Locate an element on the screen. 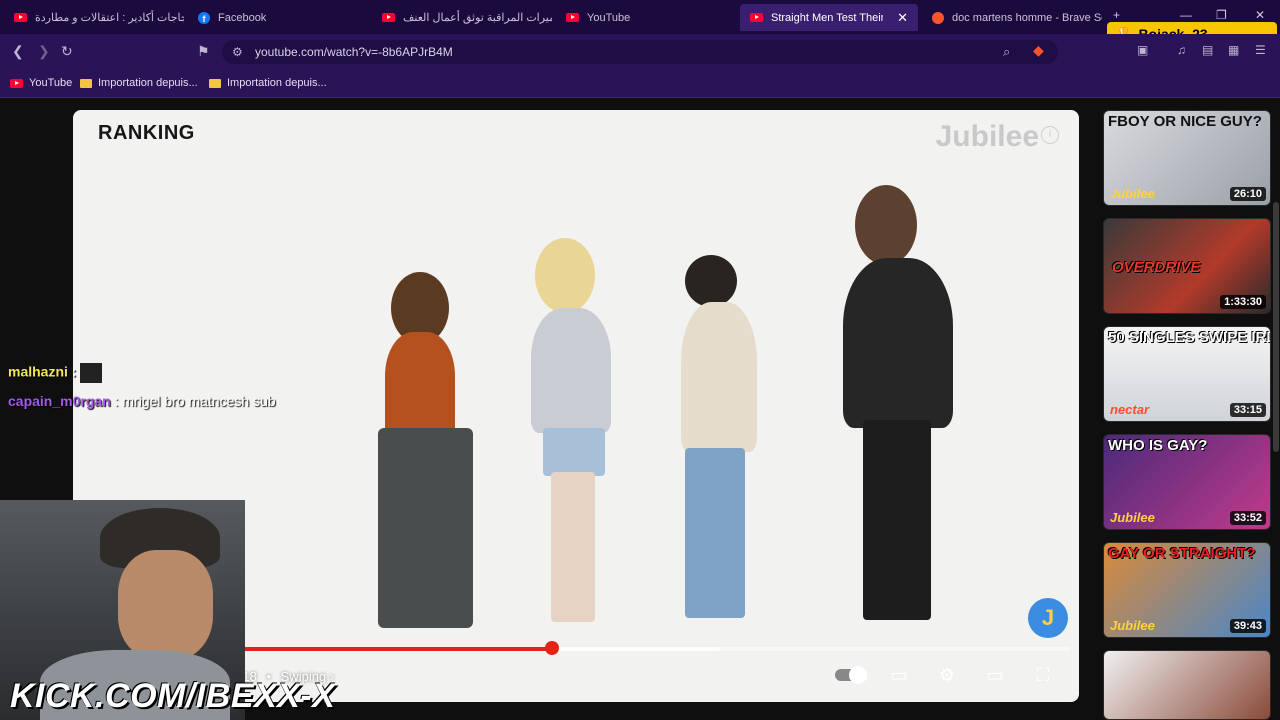 The image size is (1280, 720). chat-username: malhazni is located at coordinates (38, 371).